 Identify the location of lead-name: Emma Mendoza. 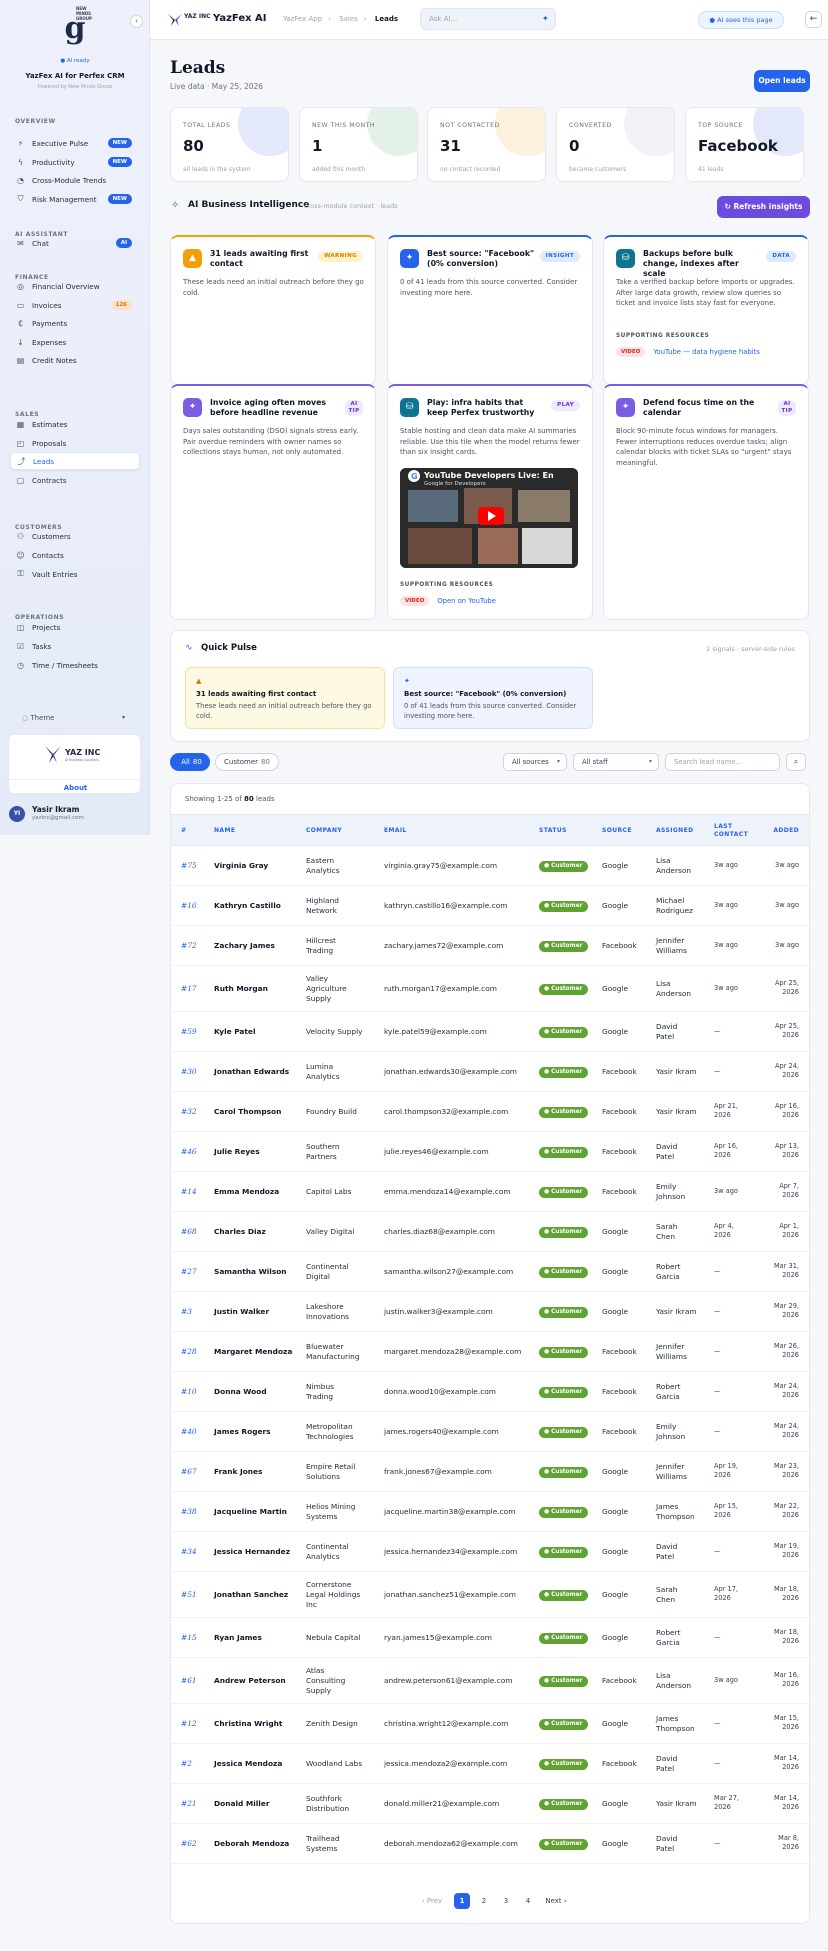
(246, 1192).